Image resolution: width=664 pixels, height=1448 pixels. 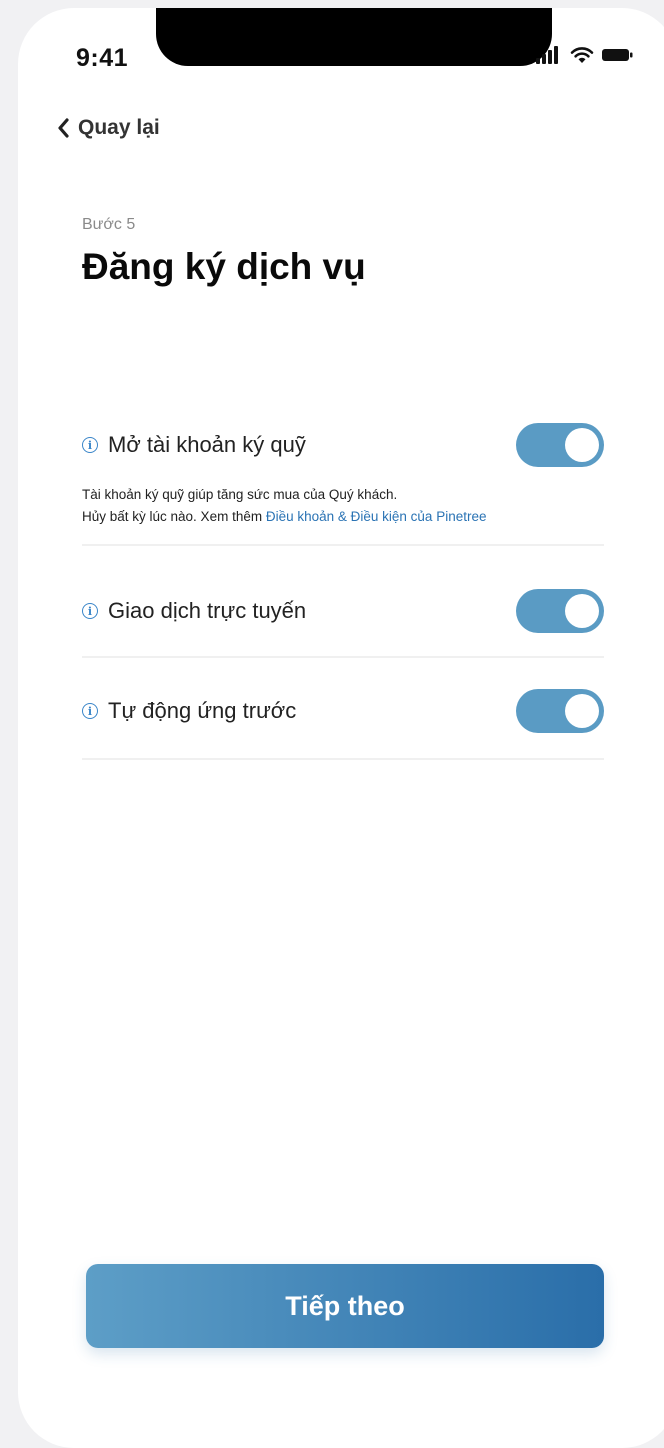 What do you see at coordinates (345, 1306) in the screenshot?
I see `next-button: Tiếp theo` at bounding box center [345, 1306].